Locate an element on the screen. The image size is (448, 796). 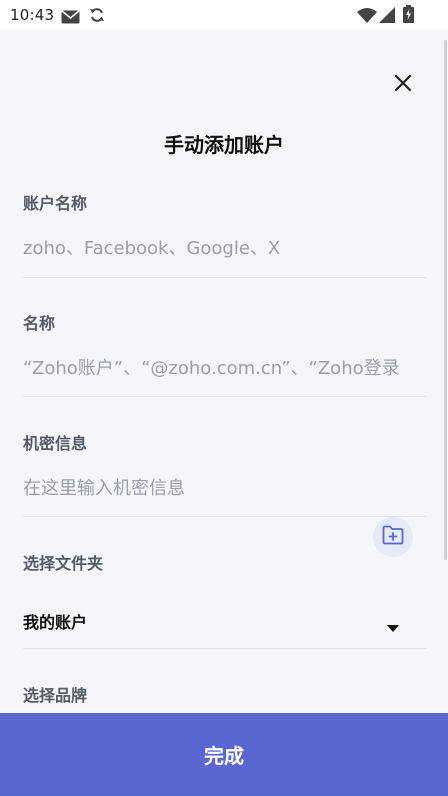
secret-label: 机密信息 is located at coordinates (55, 443).